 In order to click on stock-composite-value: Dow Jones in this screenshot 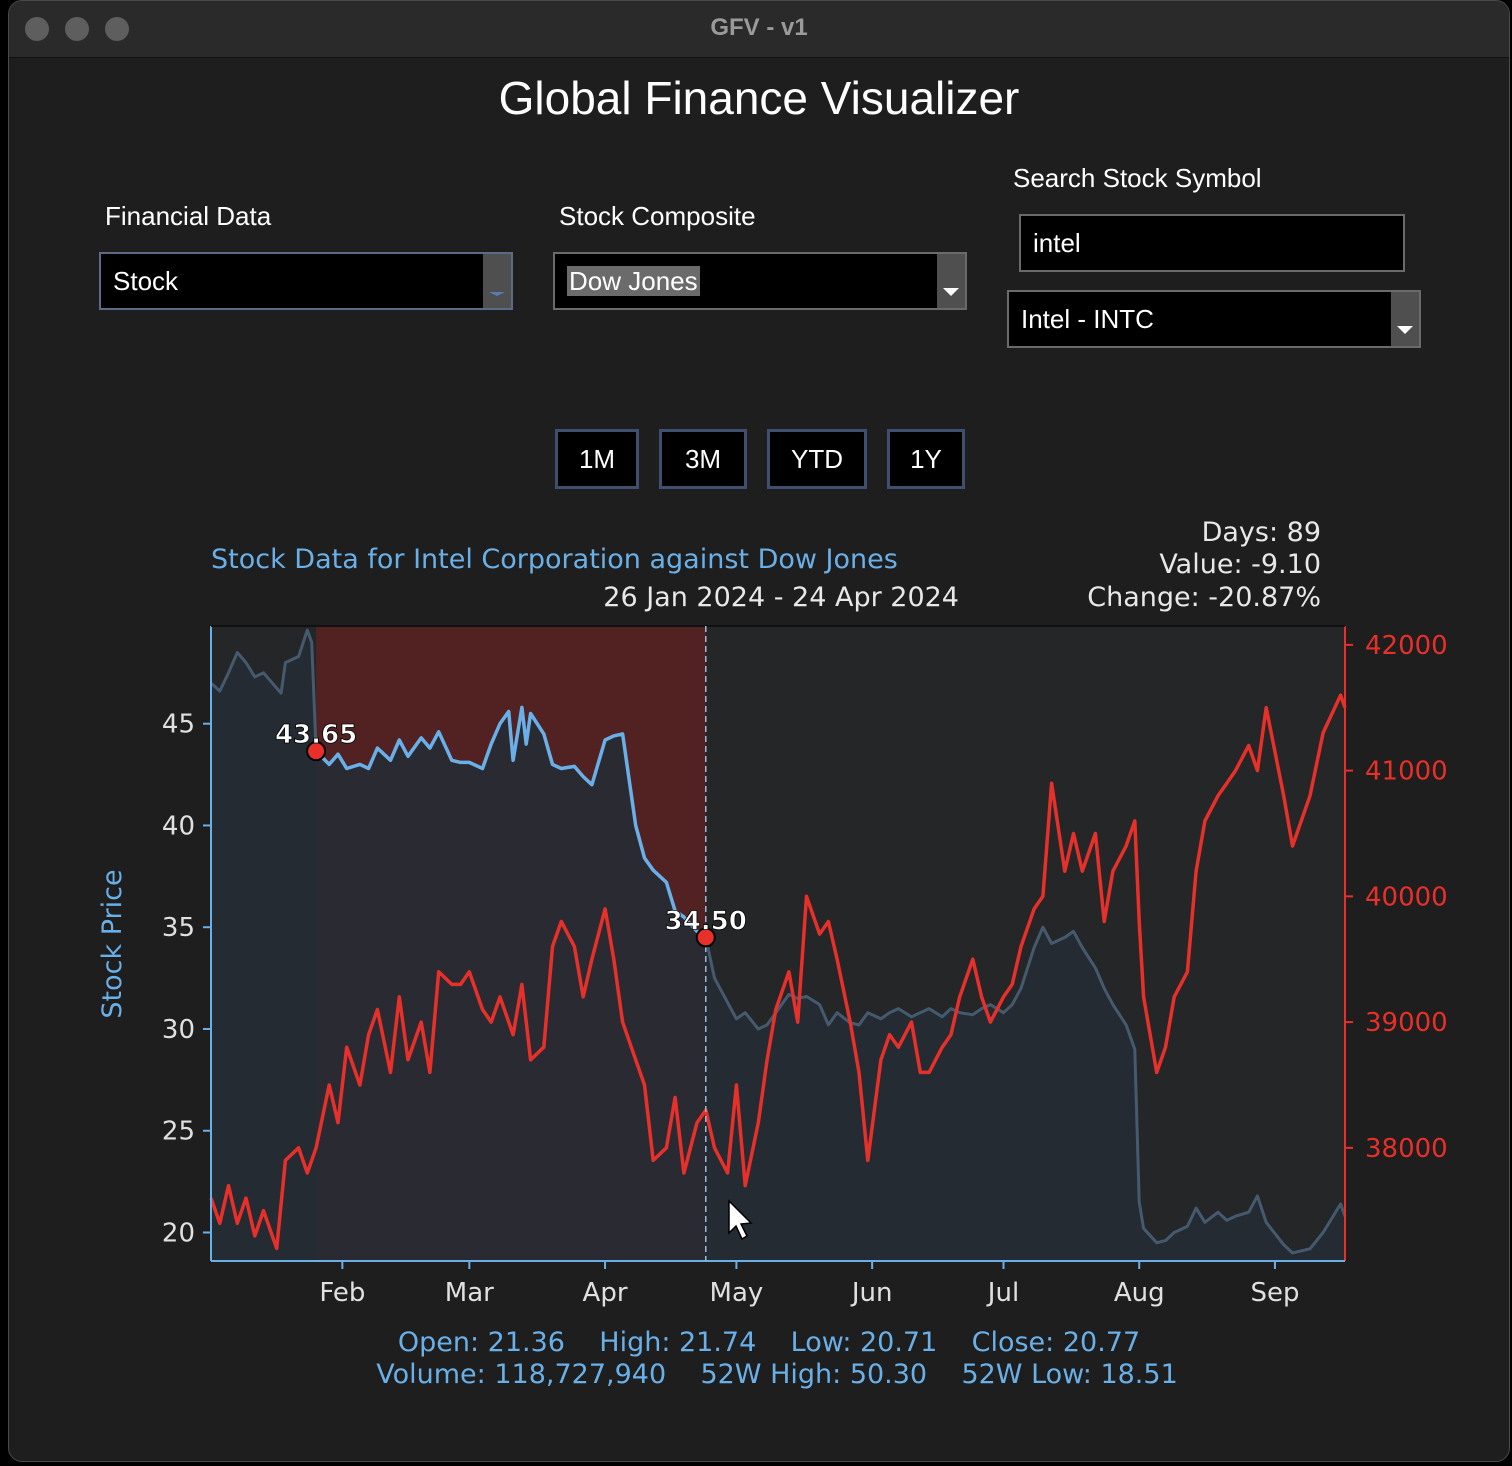, I will do `click(633, 281)`.